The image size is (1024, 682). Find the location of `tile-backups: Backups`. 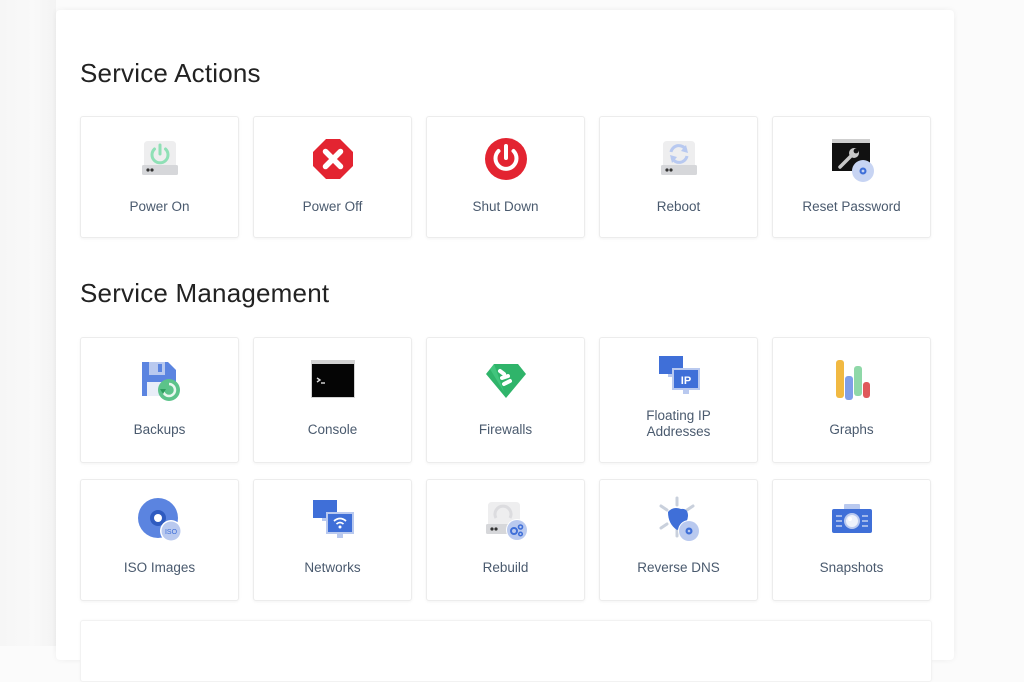

tile-backups: Backups is located at coordinates (159, 400).